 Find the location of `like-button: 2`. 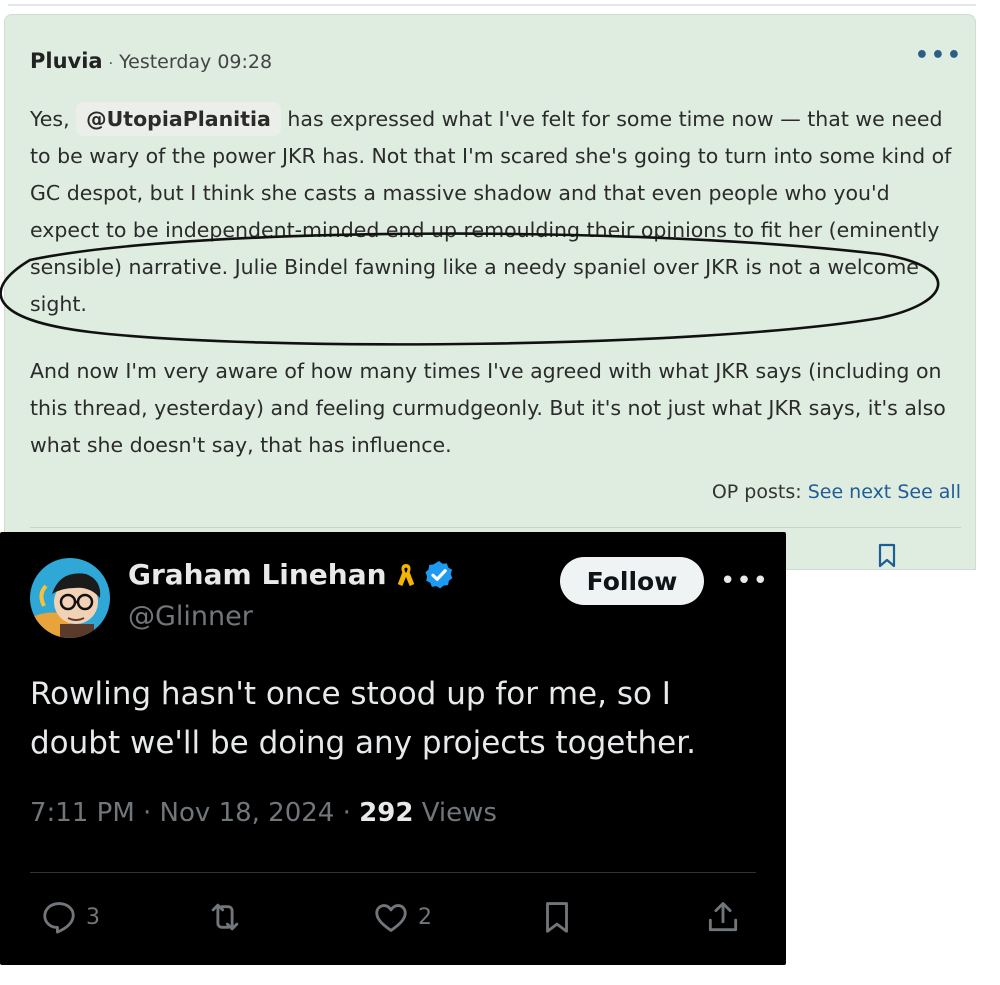

like-button: 2 is located at coordinates (402, 917).